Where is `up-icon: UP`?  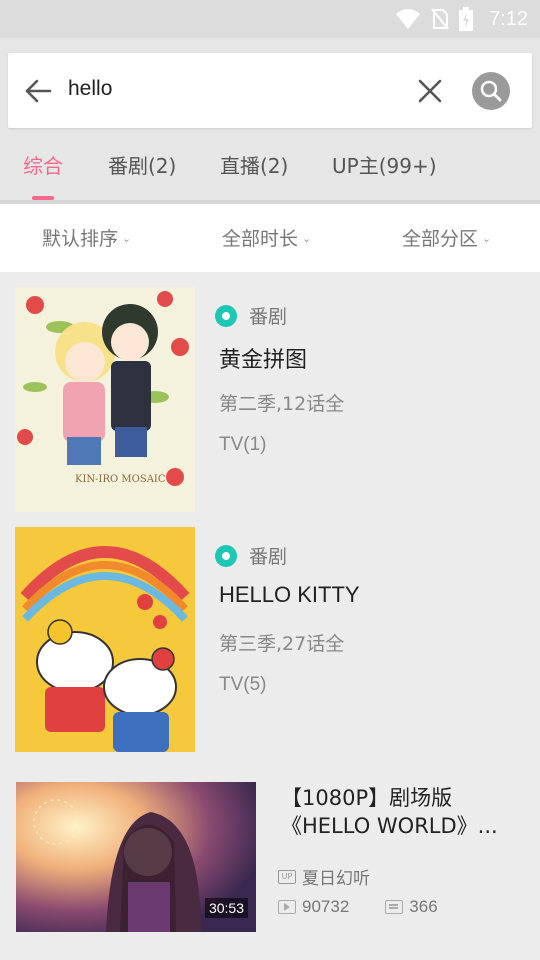 up-icon: UP is located at coordinates (287, 876).